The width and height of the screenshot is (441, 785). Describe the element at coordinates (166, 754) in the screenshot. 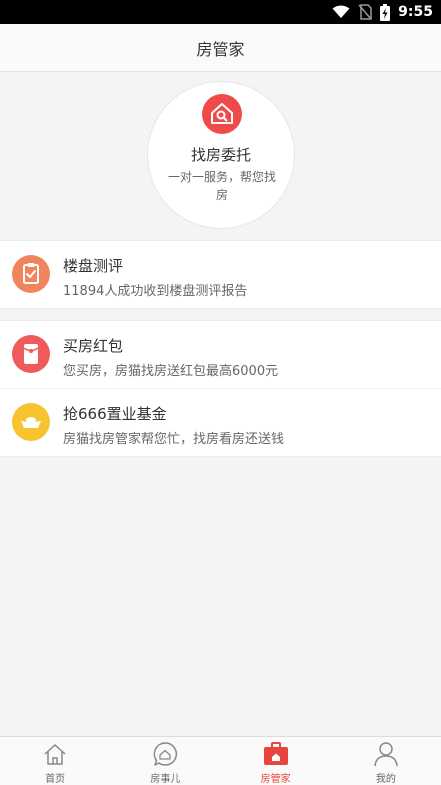

I see `house-chat-icon` at that location.